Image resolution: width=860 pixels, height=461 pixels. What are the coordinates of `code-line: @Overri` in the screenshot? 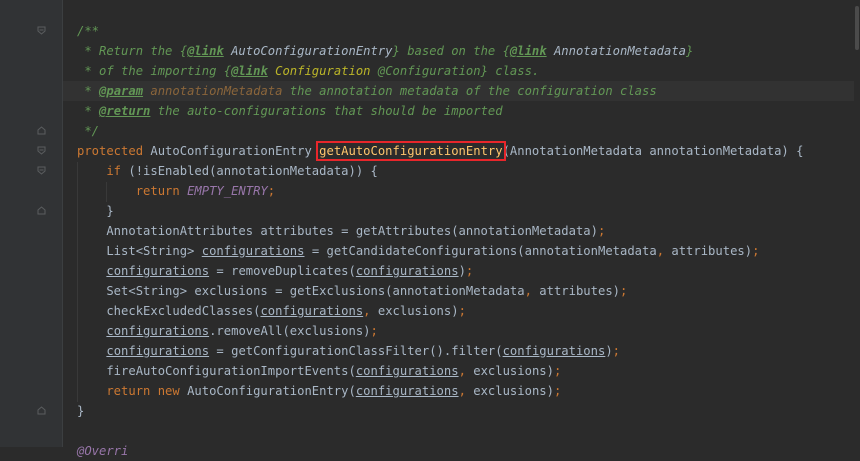 It's located at (102, 451).